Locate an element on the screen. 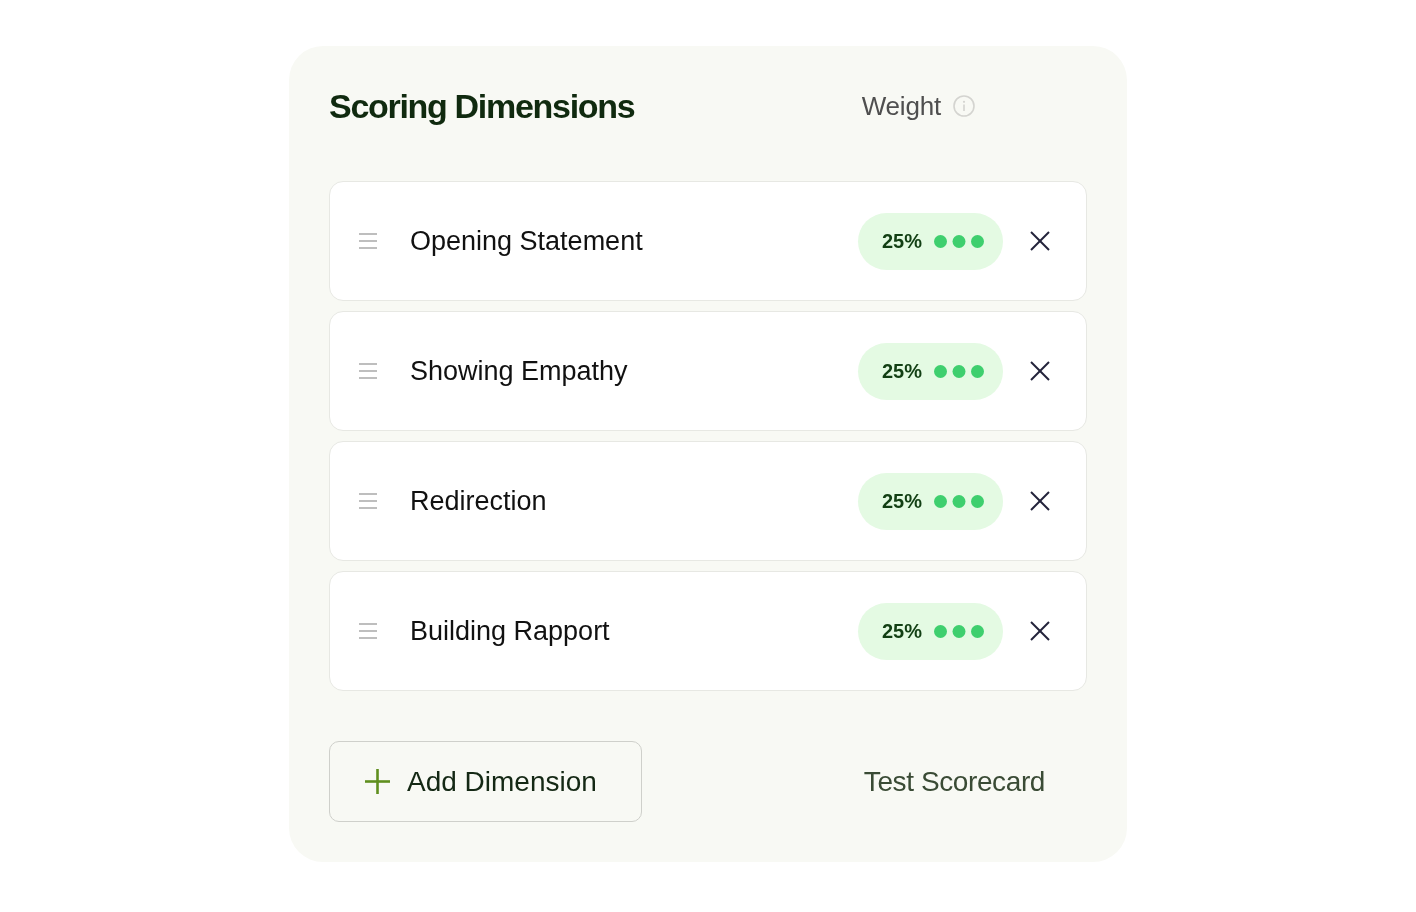 Image resolution: width=1416 pixels, height=912 pixels. dimension-name: Showing Empathy is located at coordinates (519, 371).